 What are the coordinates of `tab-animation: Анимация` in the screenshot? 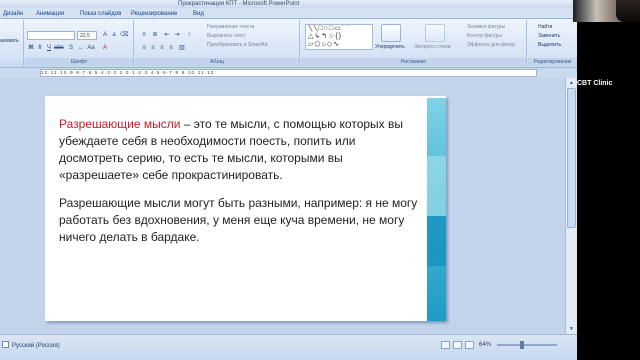 It's located at (50, 14).